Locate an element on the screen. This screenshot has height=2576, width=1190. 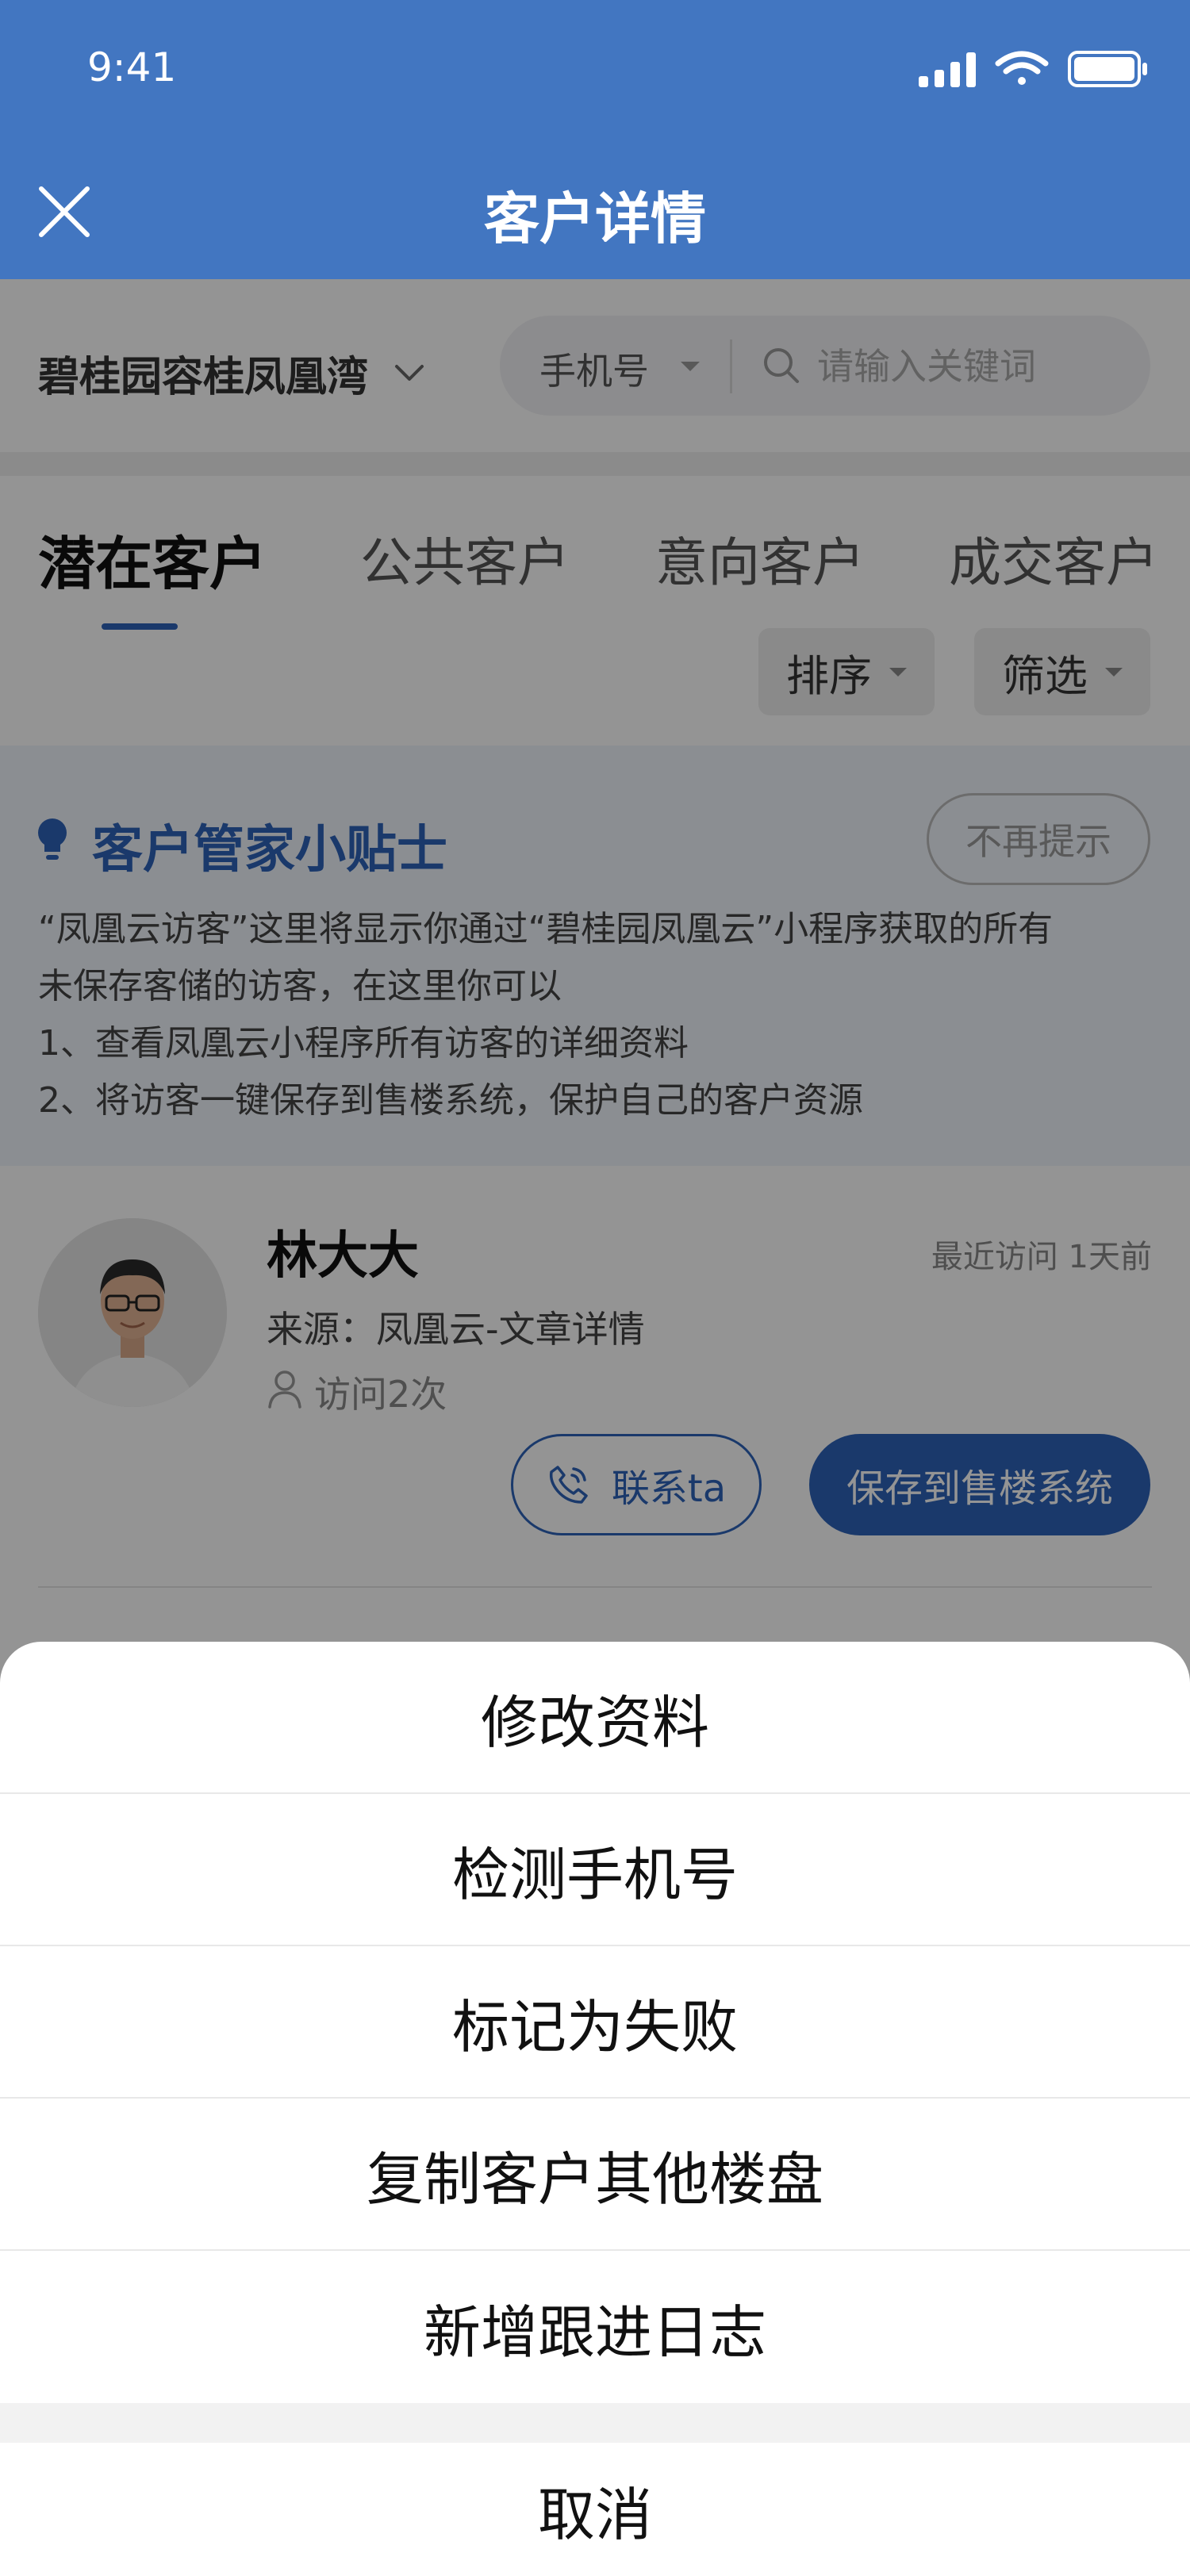
status-icons is located at coordinates (1033, 69).